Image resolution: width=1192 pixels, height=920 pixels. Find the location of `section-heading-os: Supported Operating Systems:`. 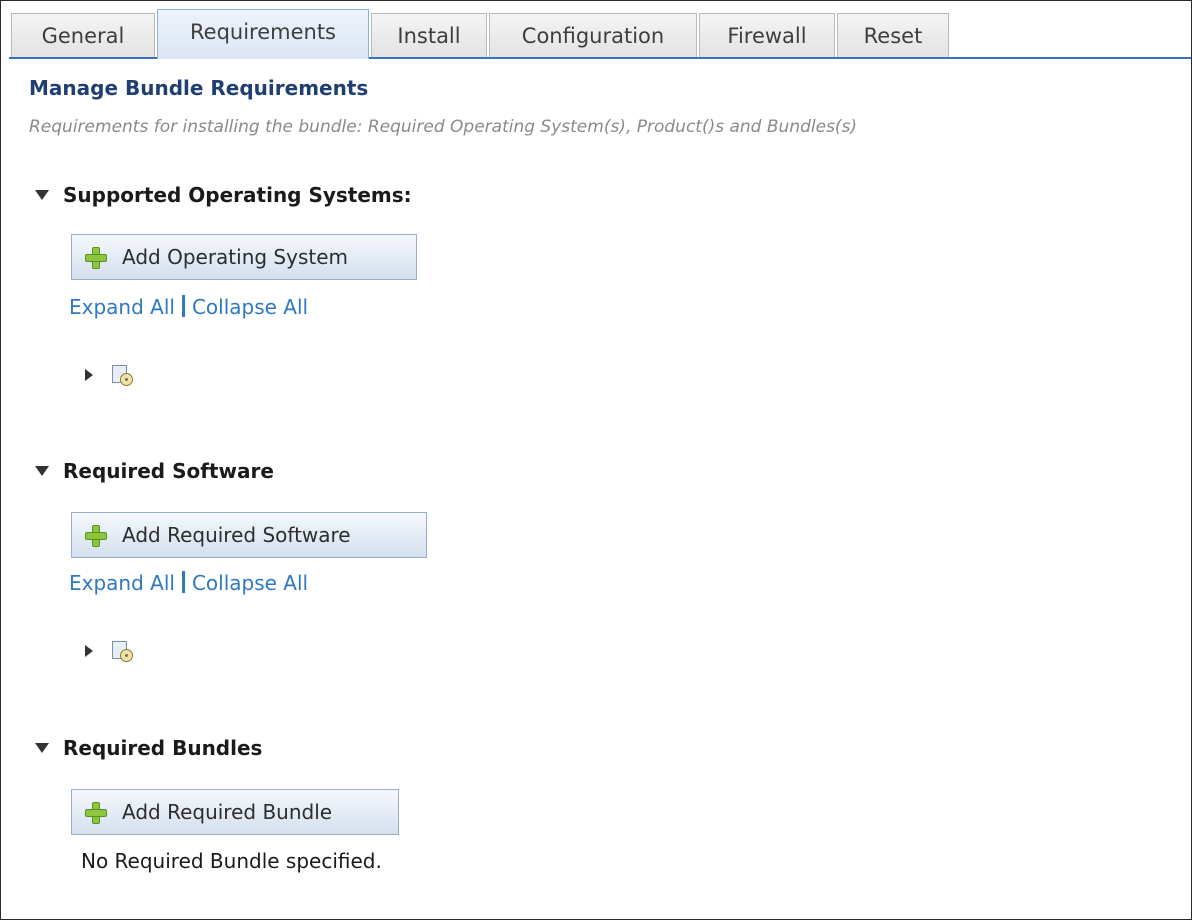

section-heading-os: Supported Operating Systems: is located at coordinates (223, 195).